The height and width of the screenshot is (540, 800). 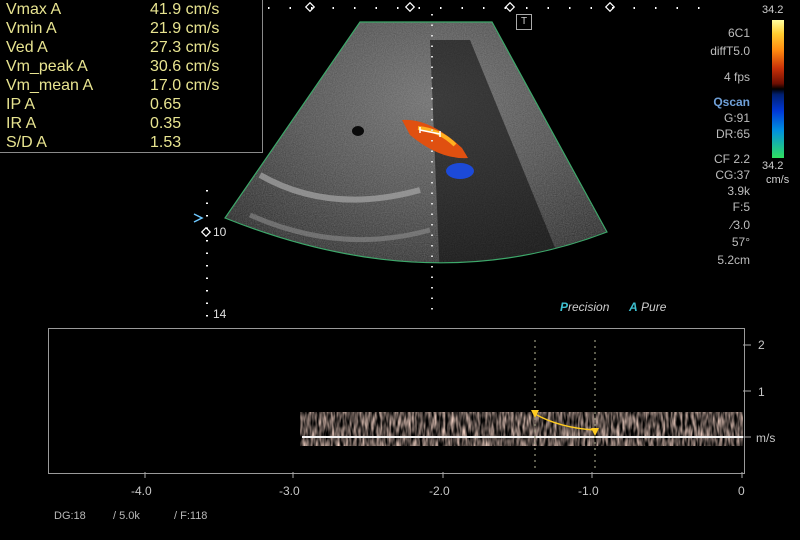 I want to click on apure-text: Pure, so click(x=654, y=307).